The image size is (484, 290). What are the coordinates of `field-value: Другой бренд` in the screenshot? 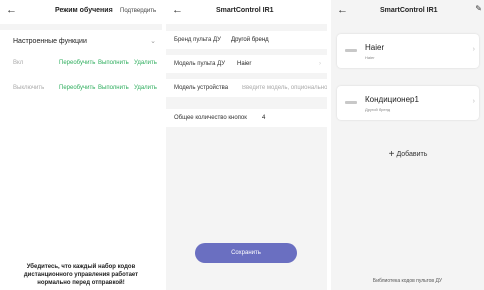 It's located at (250, 40).